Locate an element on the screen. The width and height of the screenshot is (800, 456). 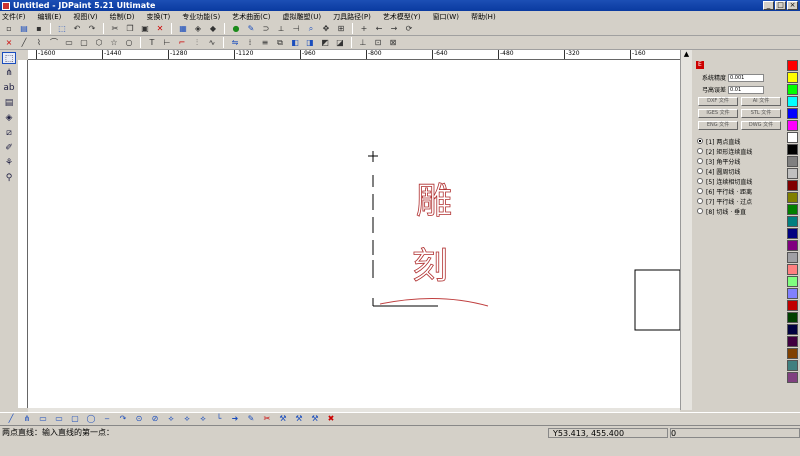
bottom-erase-icon: ✂ is located at coordinates (267, 419).